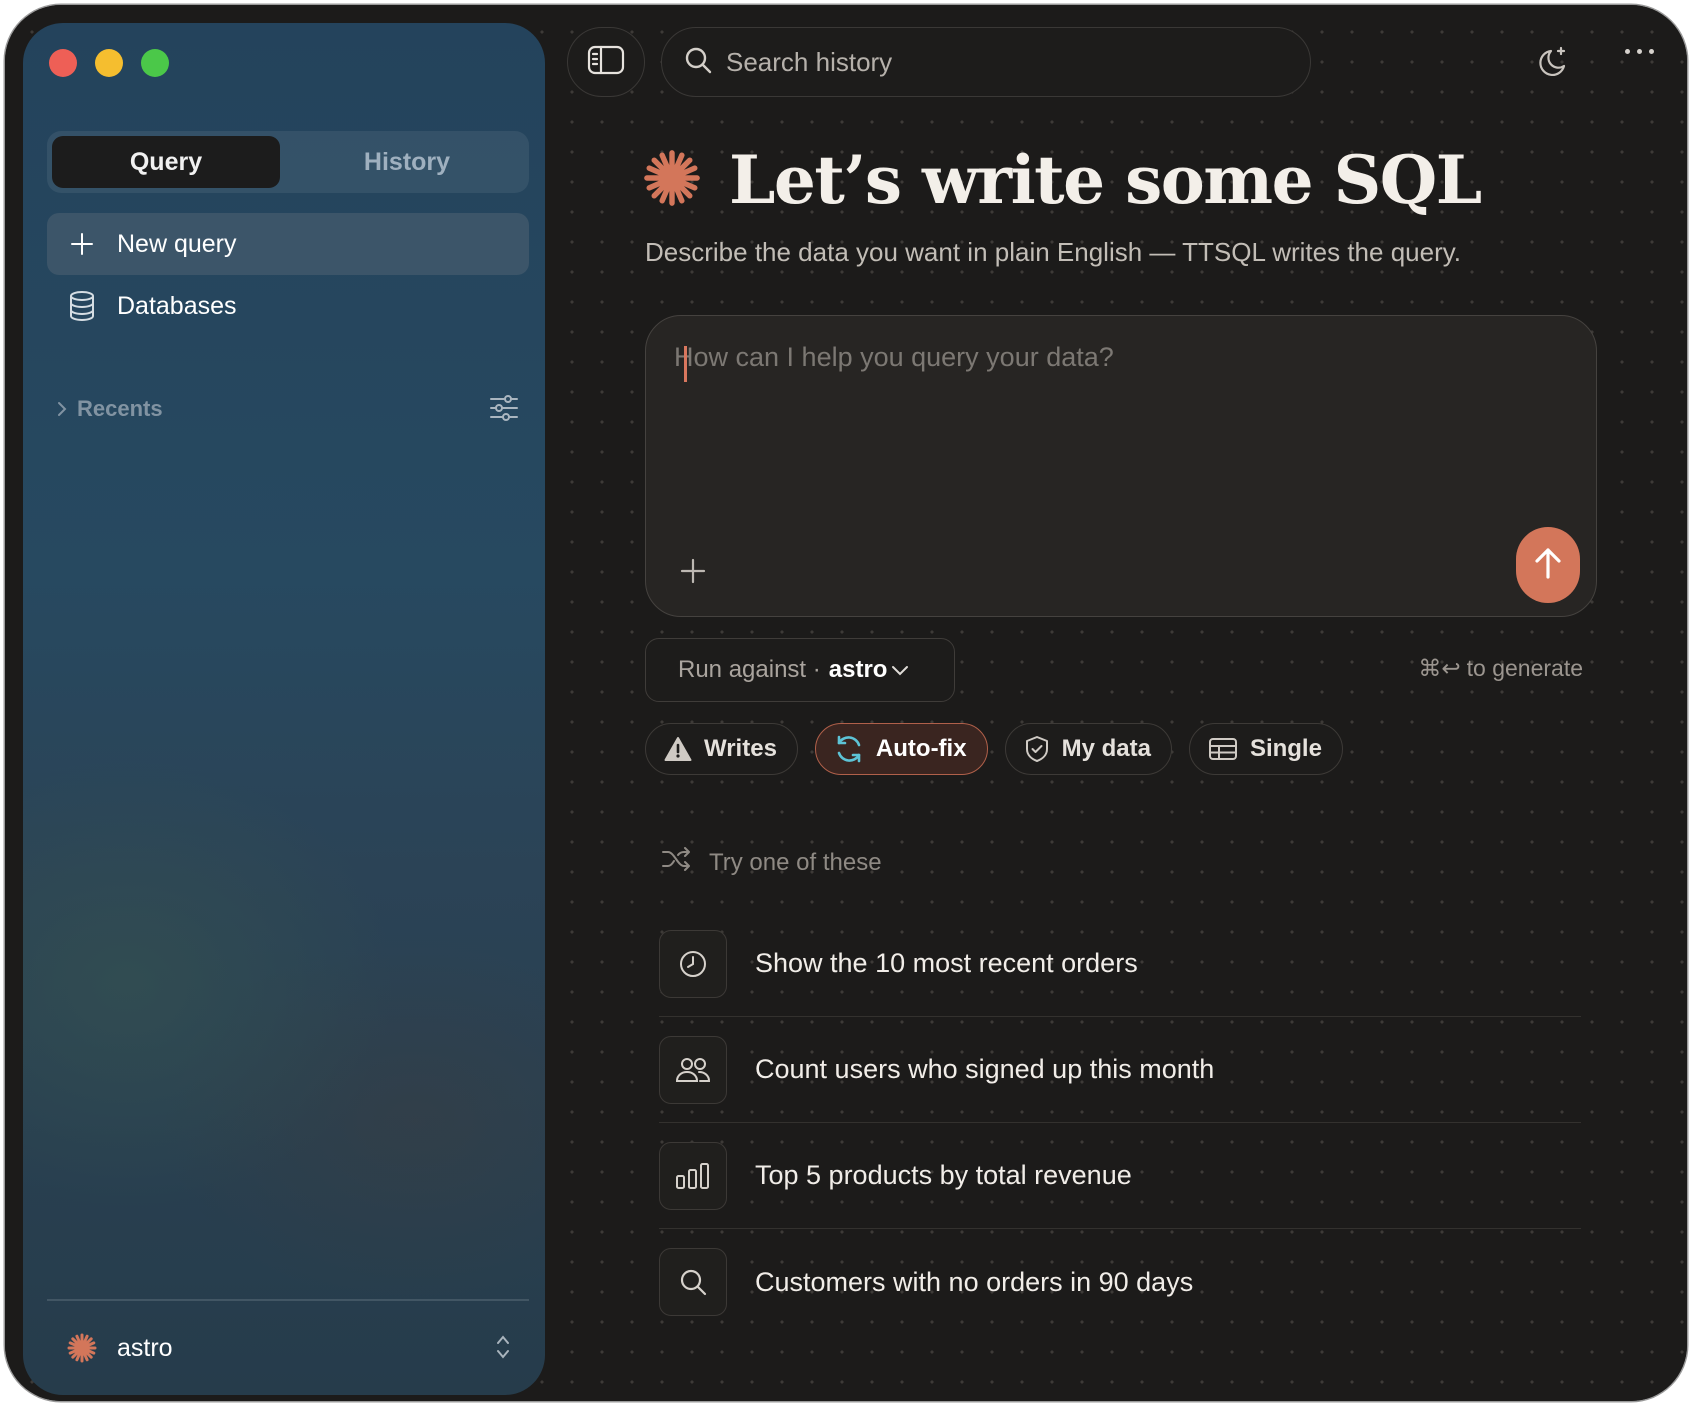  Describe the element at coordinates (900, 670) in the screenshot. I see `chevron-down-icon` at that location.